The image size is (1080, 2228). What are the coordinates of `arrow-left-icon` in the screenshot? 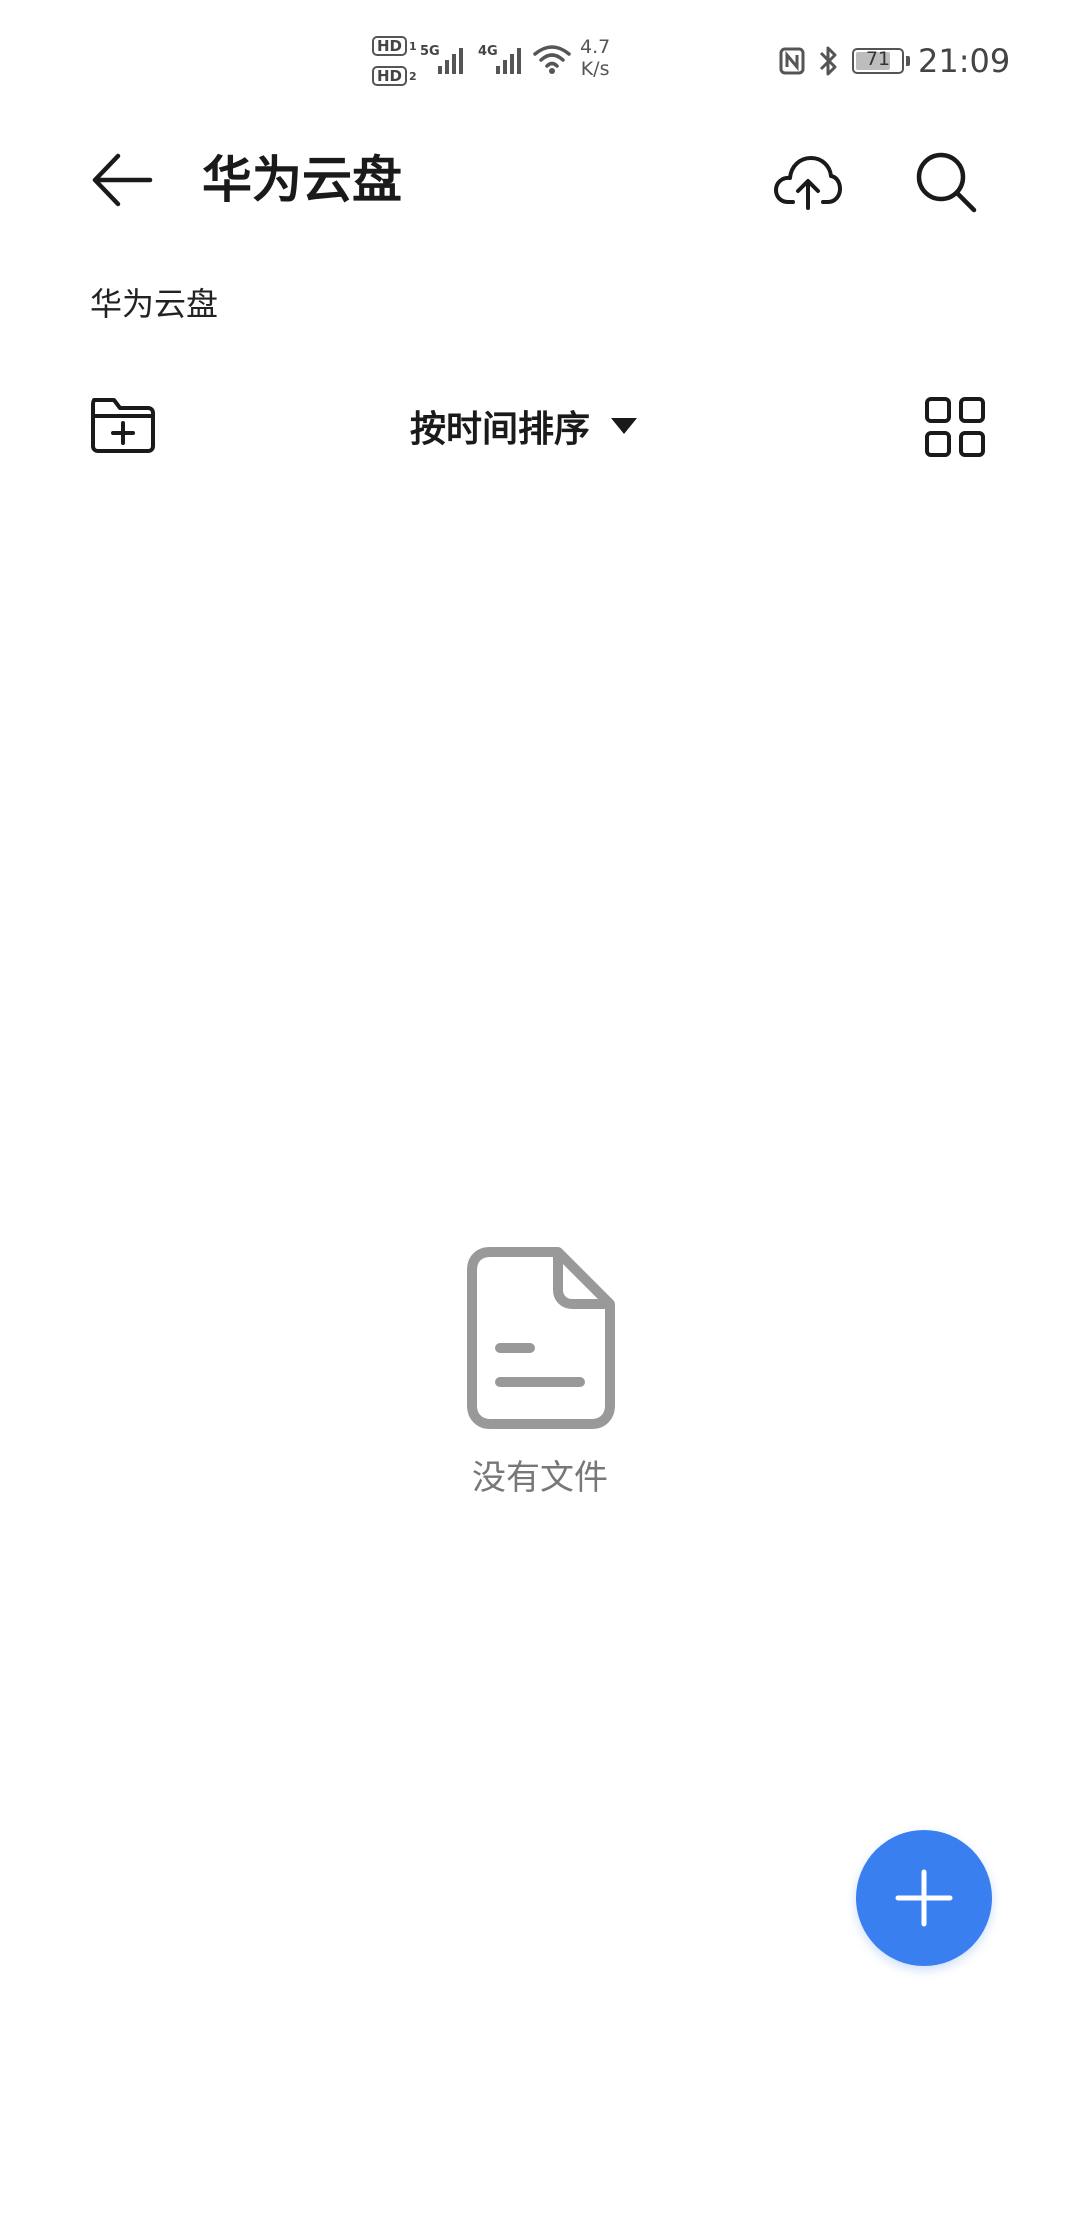 It's located at (122, 180).